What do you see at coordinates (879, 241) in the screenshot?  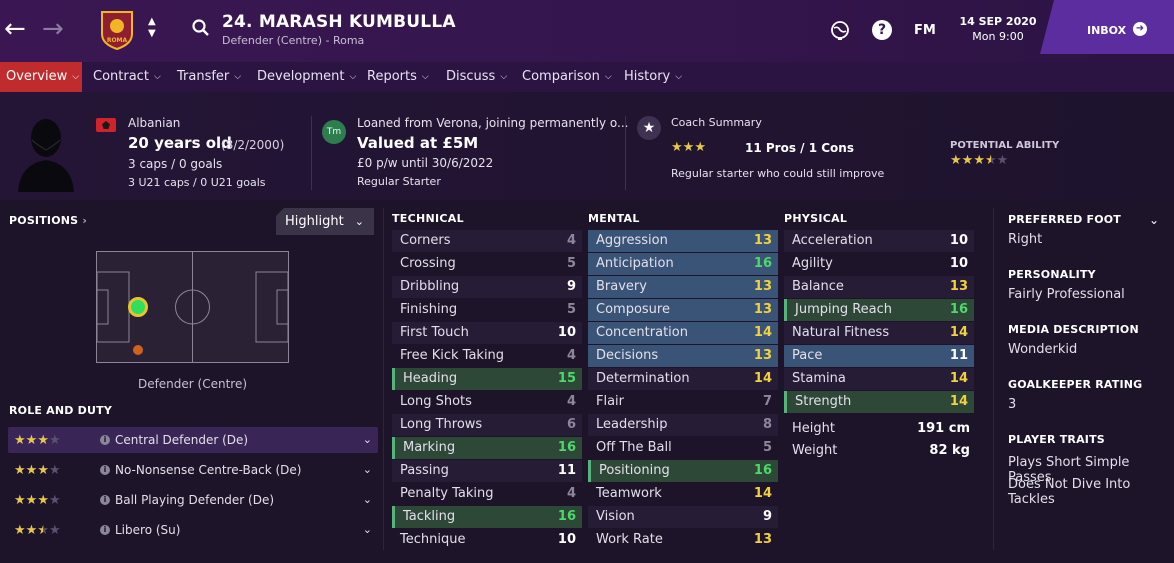 I see `attribute-row: Acceleration 10` at bounding box center [879, 241].